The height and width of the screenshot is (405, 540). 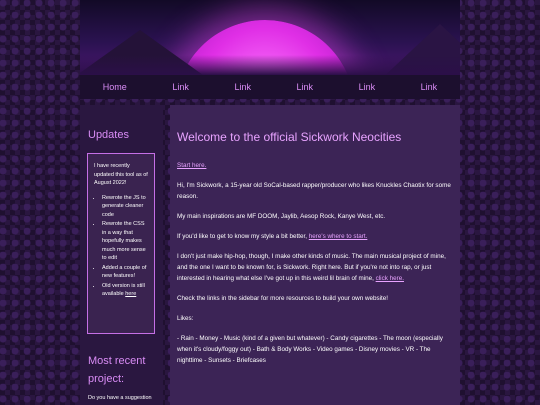 I want to click on start-here-link: Start here., so click(x=191, y=165).